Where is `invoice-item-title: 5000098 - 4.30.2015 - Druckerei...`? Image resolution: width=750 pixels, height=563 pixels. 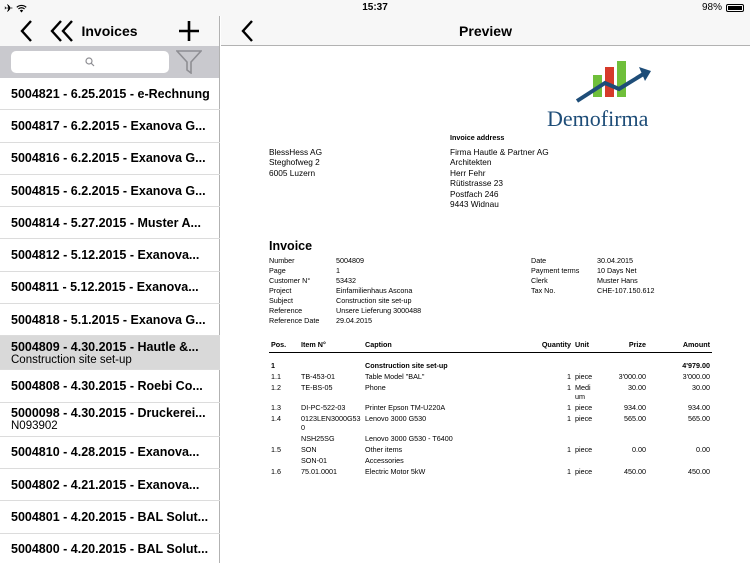 invoice-item-title: 5000098 - 4.30.2015 - Druckerei... is located at coordinates (108, 413).